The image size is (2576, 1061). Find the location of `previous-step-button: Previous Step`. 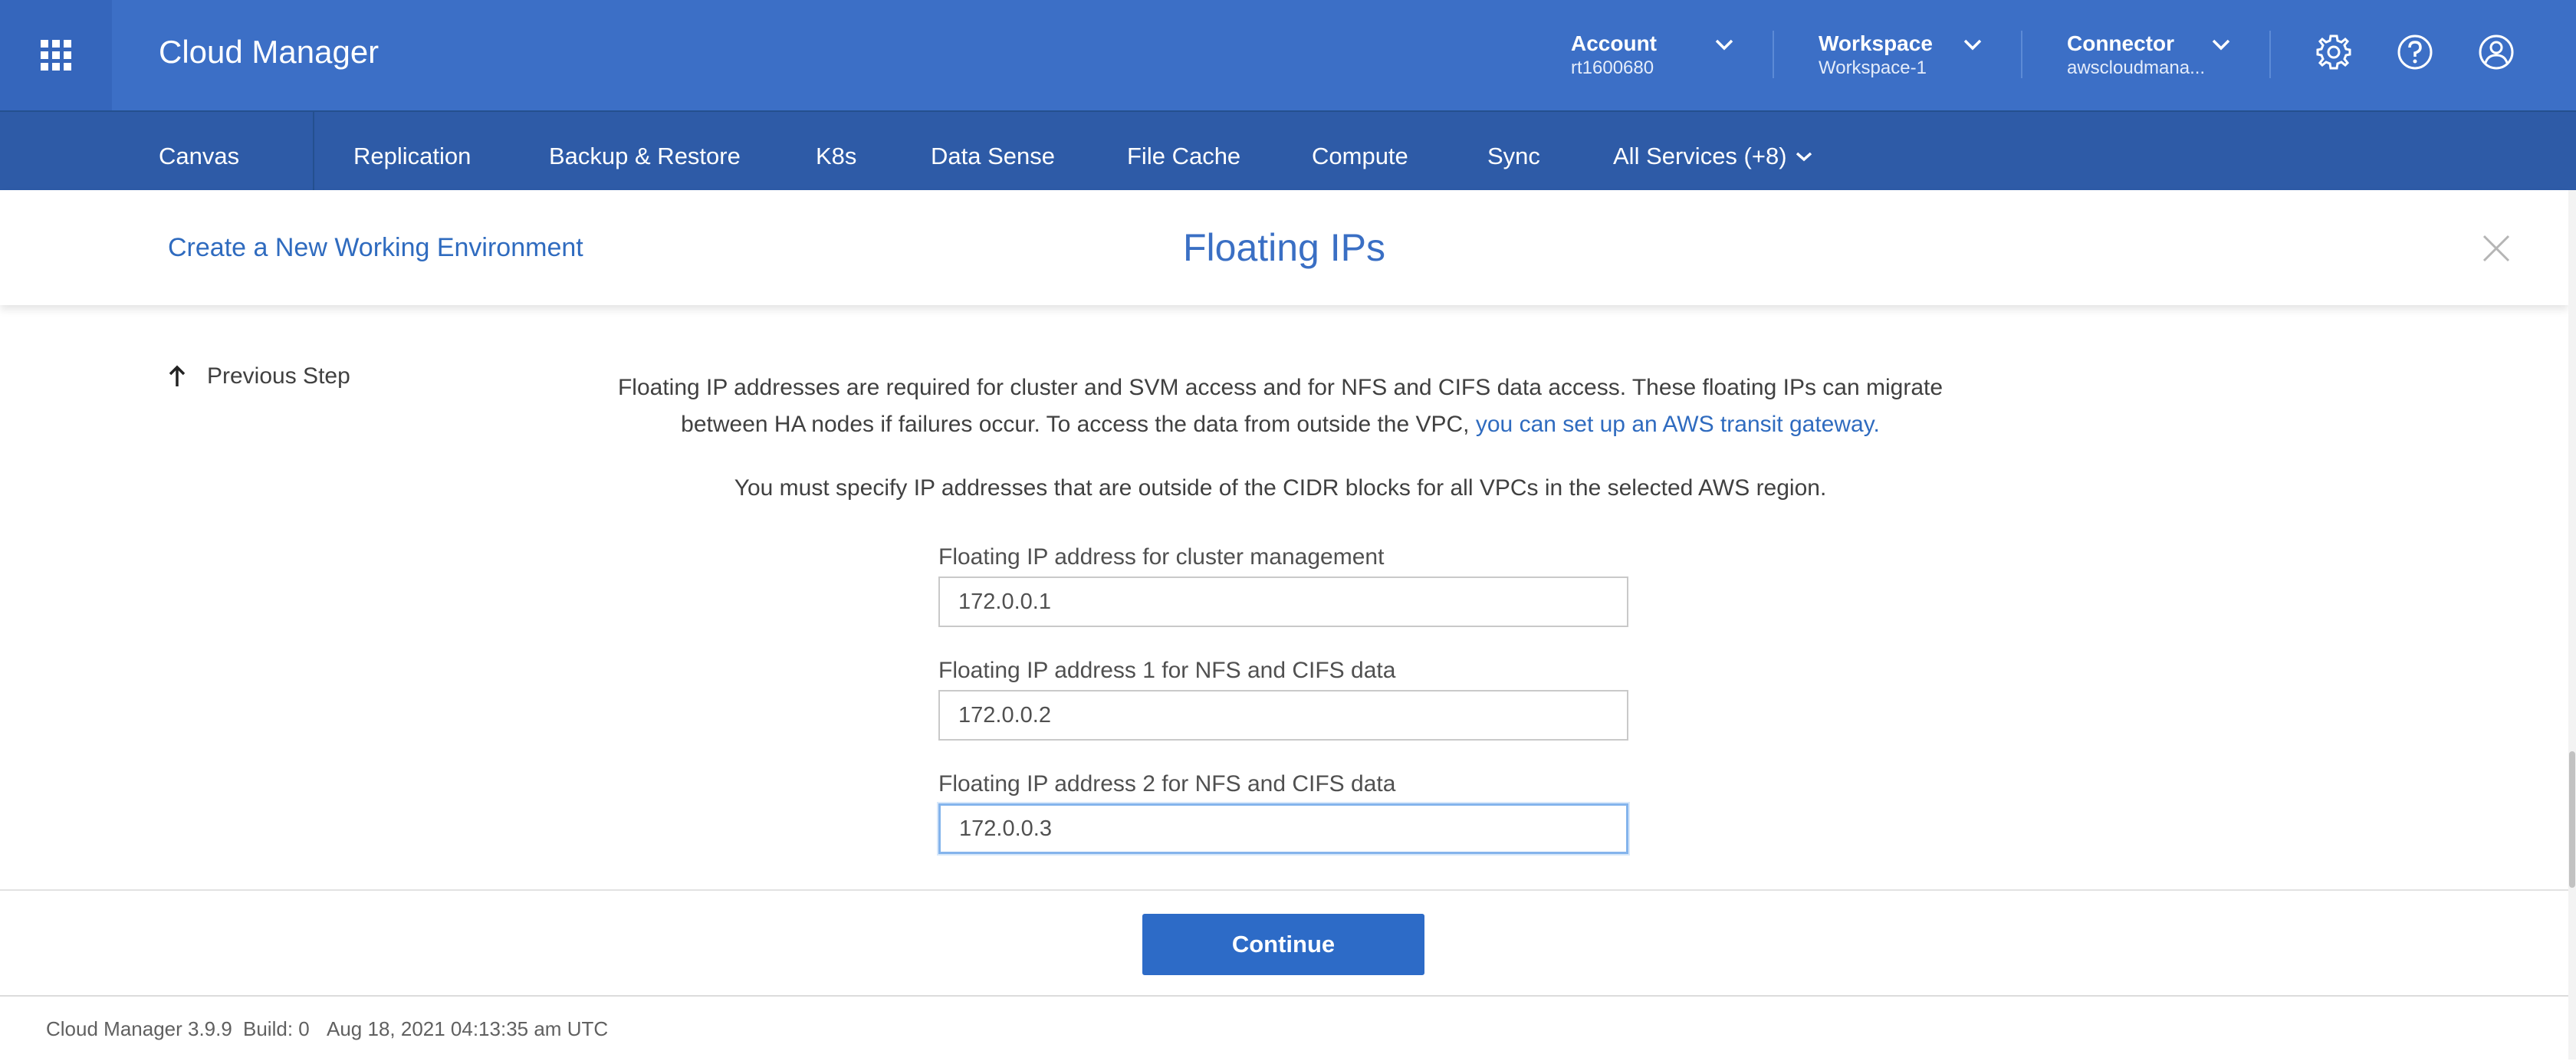

previous-step-button: Previous Step is located at coordinates (258, 376).